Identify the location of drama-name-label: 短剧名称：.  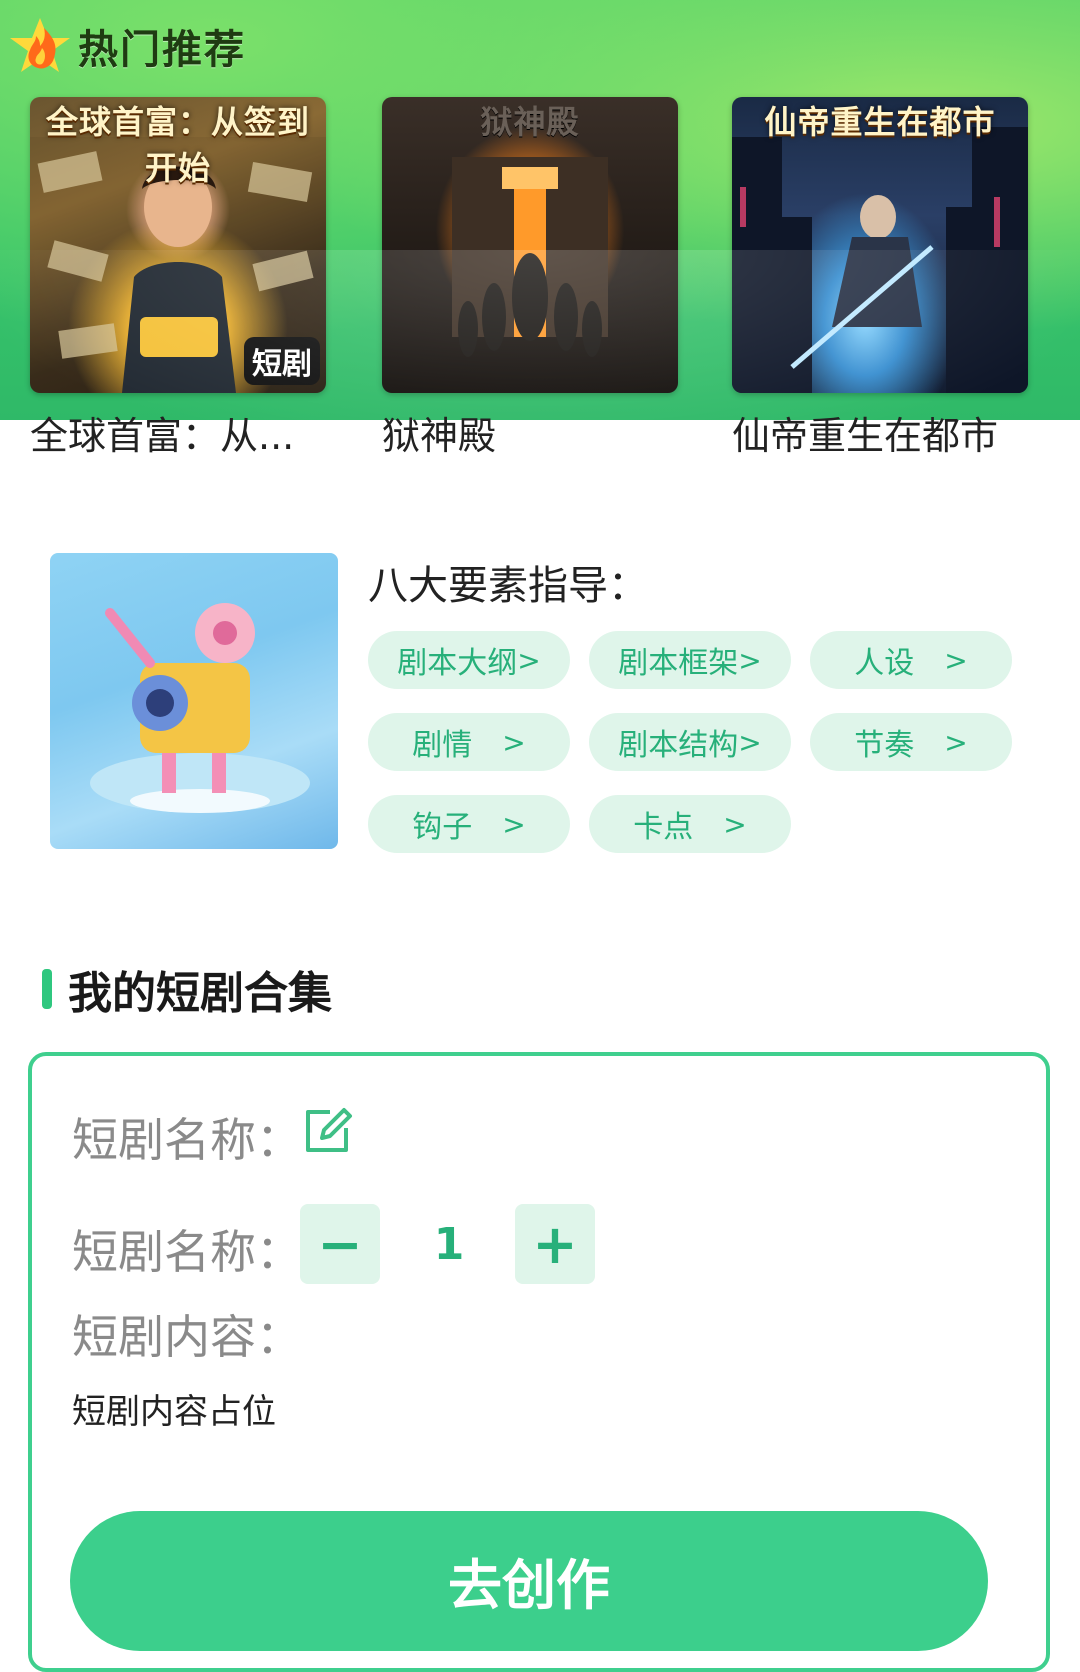
(187, 1140).